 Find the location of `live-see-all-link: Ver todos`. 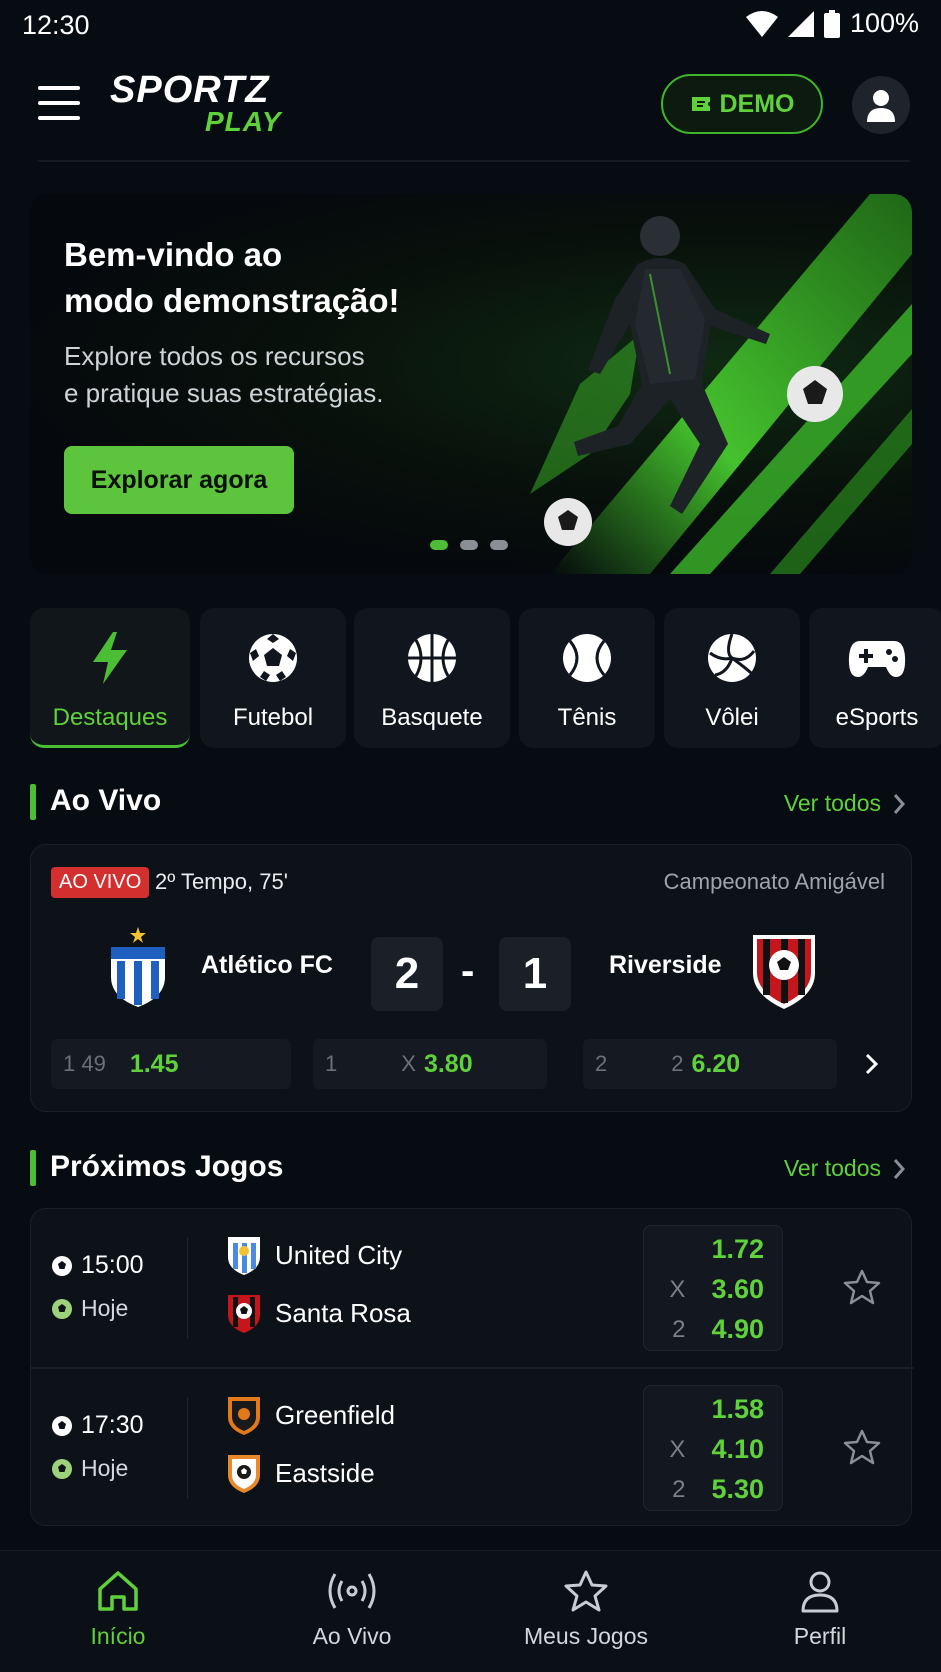

live-see-all-link: Ver todos is located at coordinates (844, 803).